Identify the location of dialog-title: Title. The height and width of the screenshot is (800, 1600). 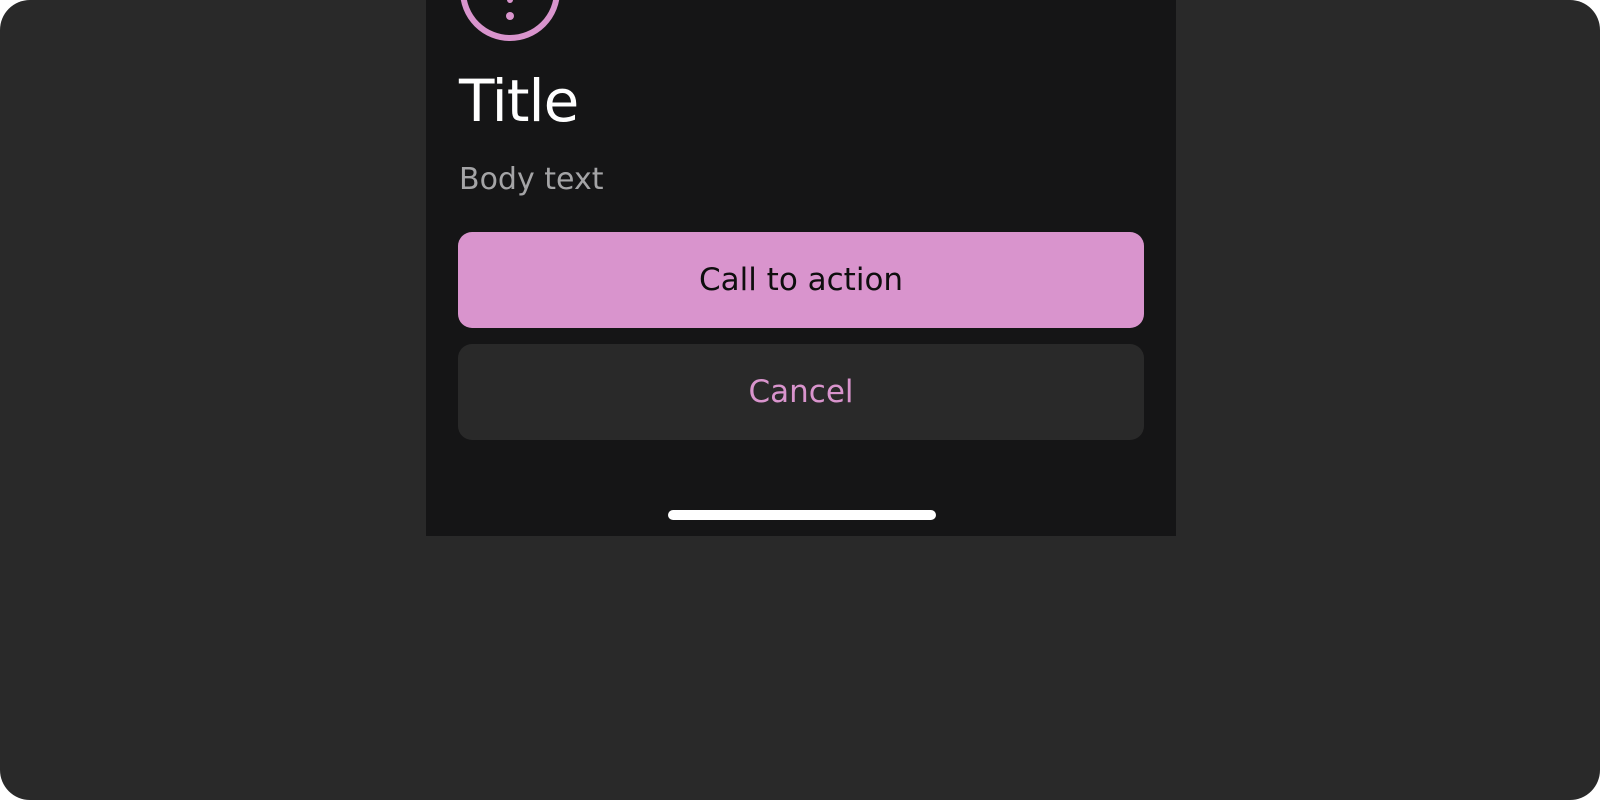
(519, 101).